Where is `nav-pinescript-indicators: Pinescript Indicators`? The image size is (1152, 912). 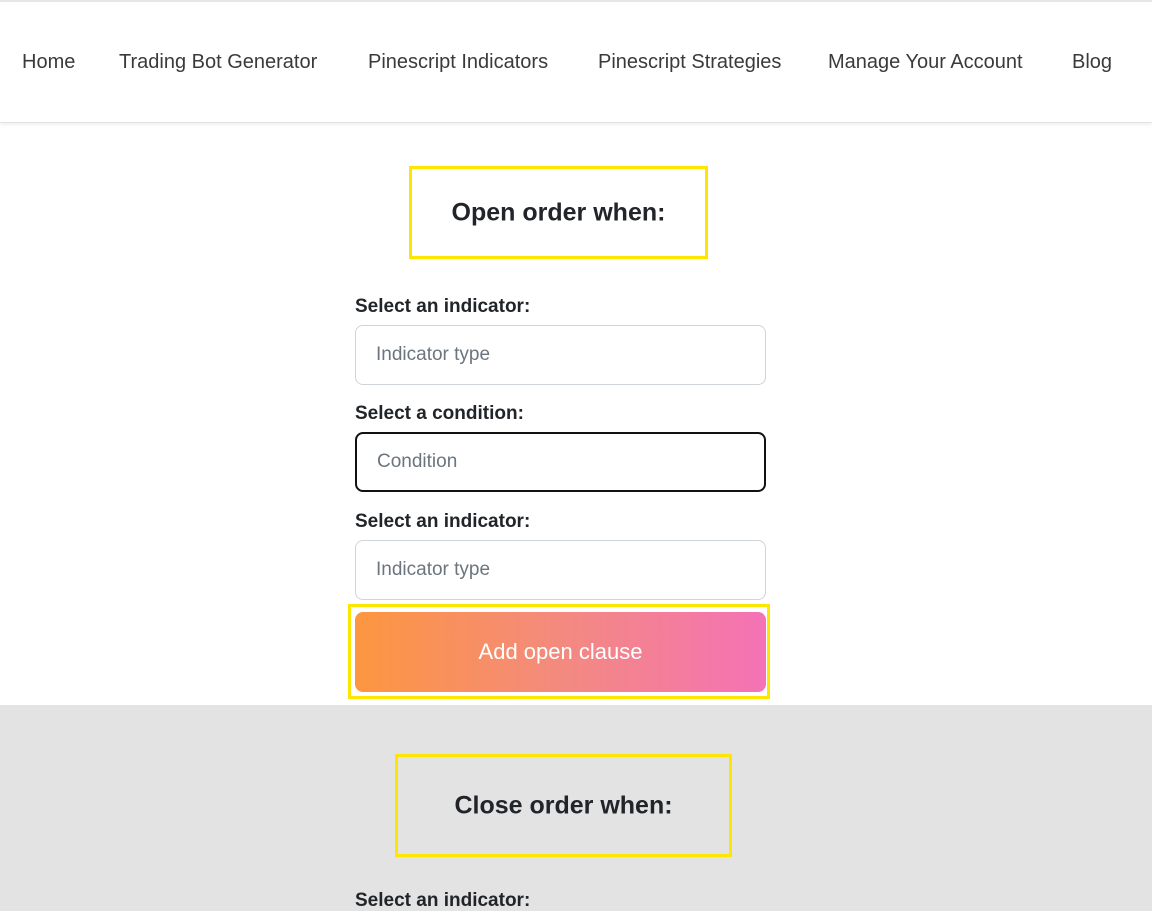
nav-pinescript-indicators: Pinescript Indicators is located at coordinates (458, 62).